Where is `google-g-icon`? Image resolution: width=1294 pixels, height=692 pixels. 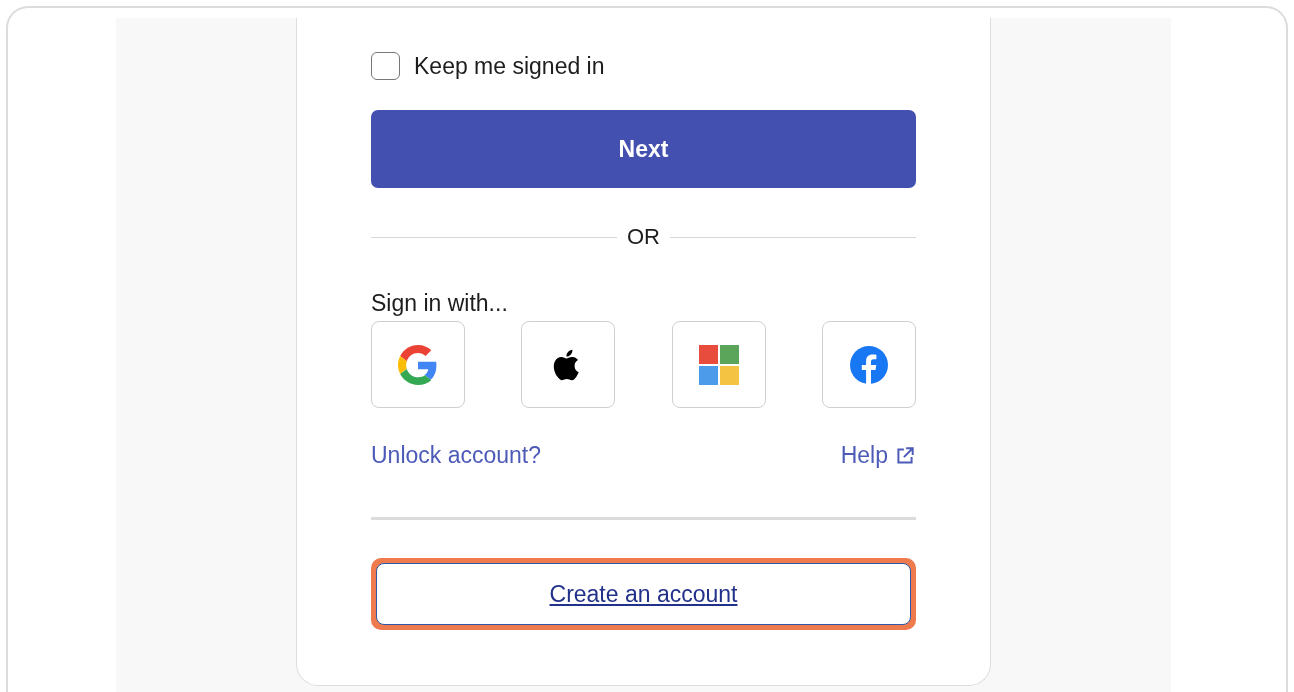 google-g-icon is located at coordinates (418, 364).